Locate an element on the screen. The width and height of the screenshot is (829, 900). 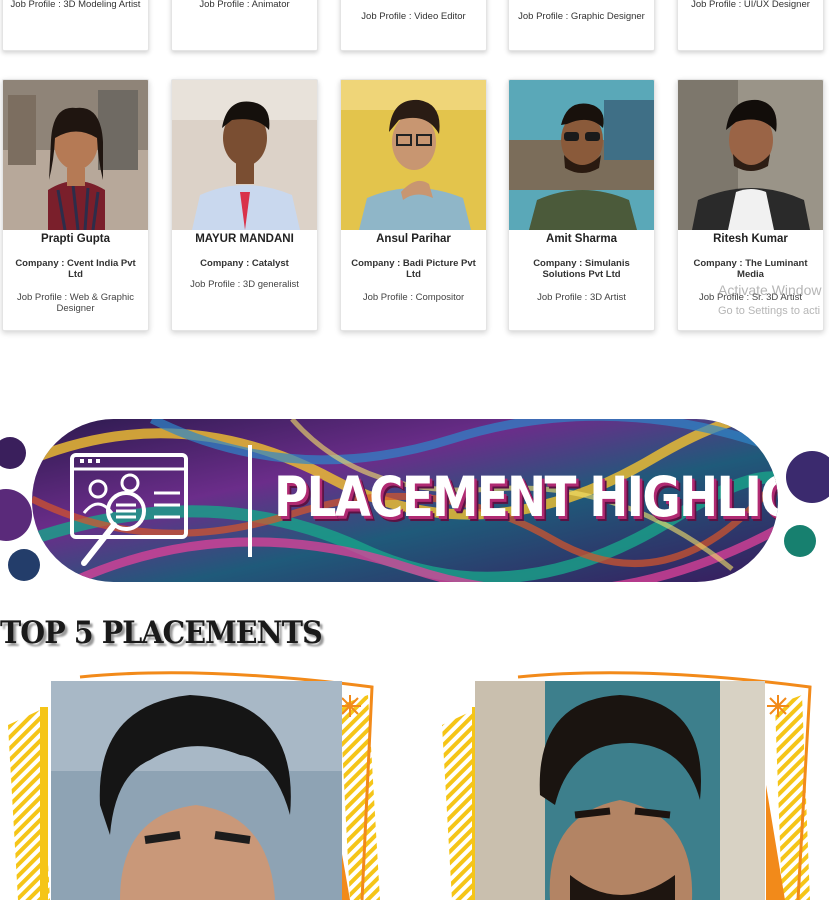
student-card: Job Profile : Graphic Designer is located at coordinates (581, 25).